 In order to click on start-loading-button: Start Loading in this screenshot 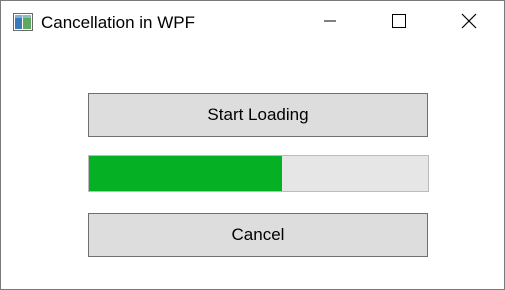, I will do `click(258, 115)`.